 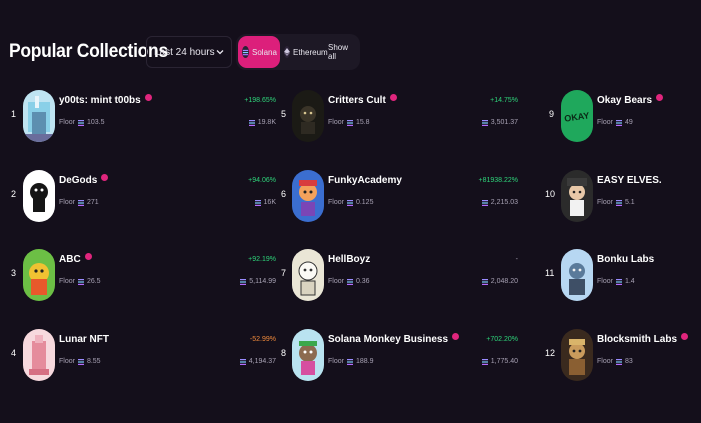 I want to click on collection-name: Critters Cult, so click(x=357, y=100).